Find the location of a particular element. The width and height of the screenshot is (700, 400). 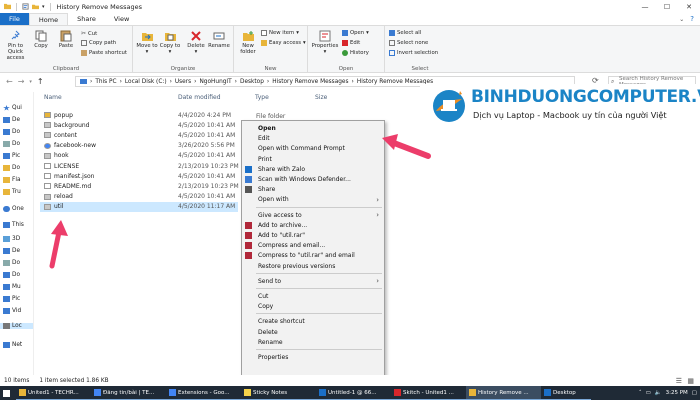

rename-button: Rename is located at coordinates (219, 39).